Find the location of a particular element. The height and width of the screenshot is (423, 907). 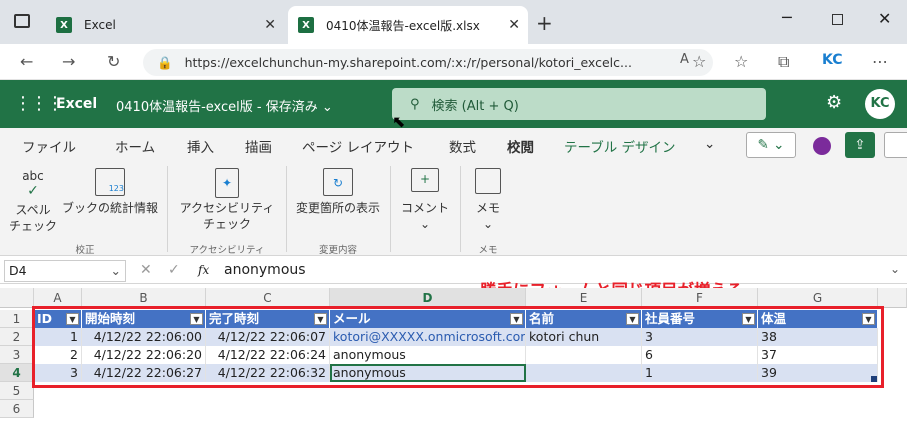

workbook-statistics-button: 123 ブックの統計情報 is located at coordinates (110, 192).